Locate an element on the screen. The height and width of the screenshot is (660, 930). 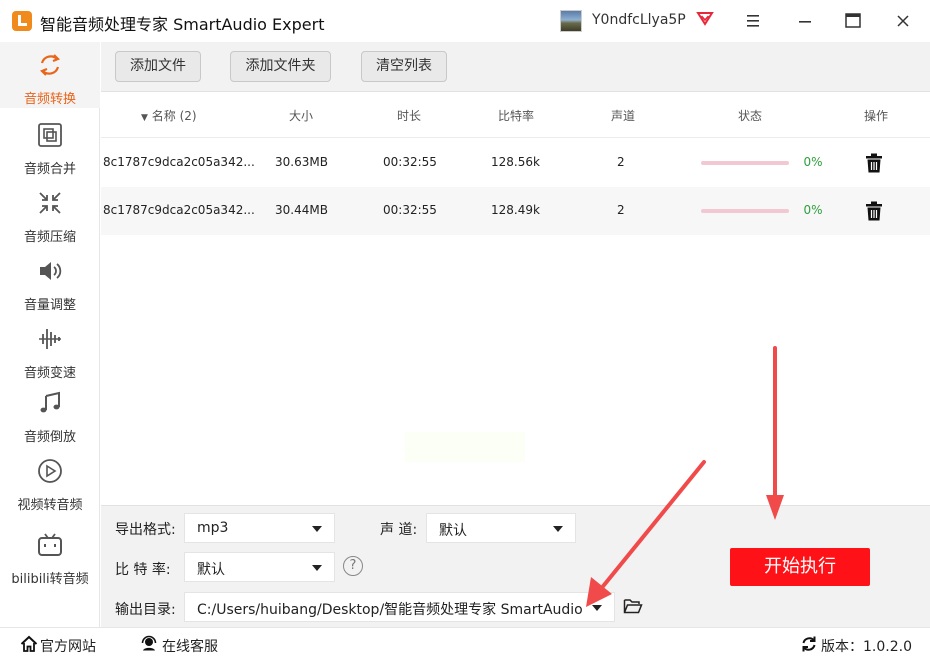
refresh-icon is located at coordinates (809, 644).